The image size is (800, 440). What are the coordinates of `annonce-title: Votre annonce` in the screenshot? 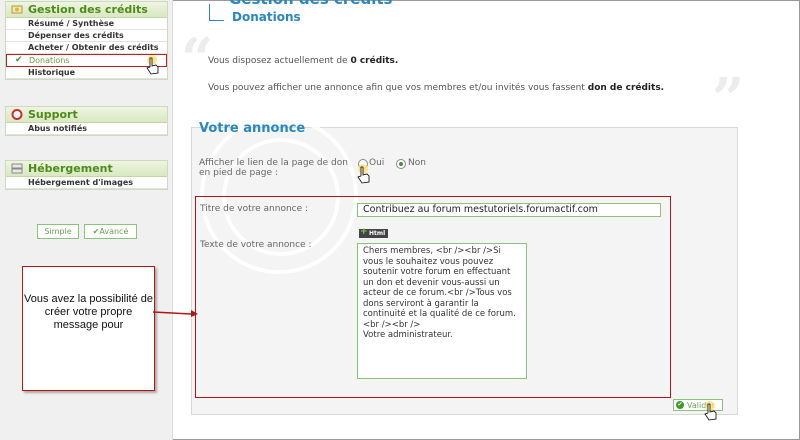 It's located at (252, 128).